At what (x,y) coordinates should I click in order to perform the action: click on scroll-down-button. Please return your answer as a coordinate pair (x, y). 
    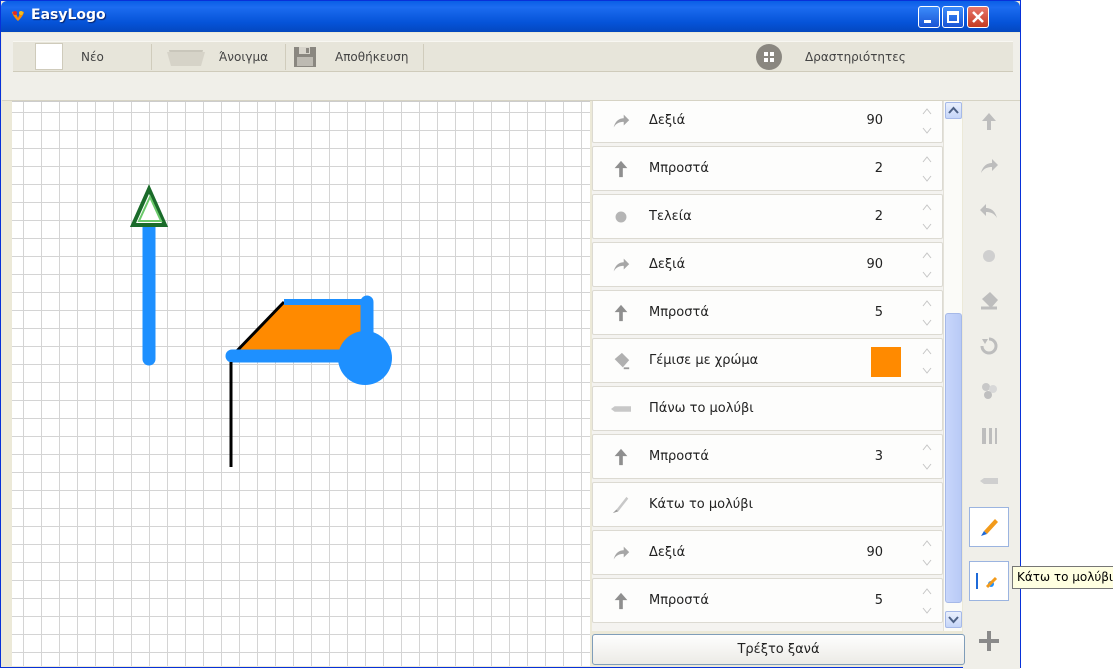
    Looking at the image, I should click on (953, 619).